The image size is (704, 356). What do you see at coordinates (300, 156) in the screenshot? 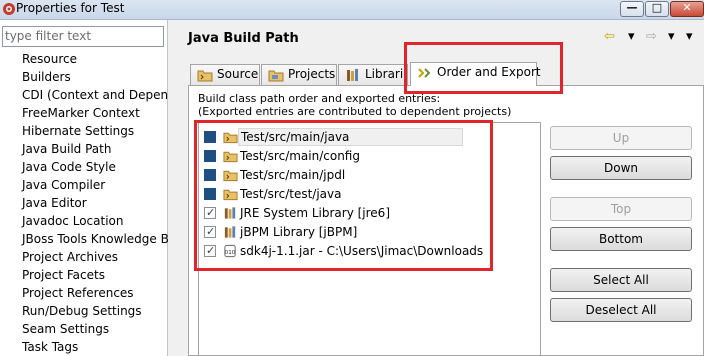
I see `entry-label: Test/src/main/config` at bounding box center [300, 156].